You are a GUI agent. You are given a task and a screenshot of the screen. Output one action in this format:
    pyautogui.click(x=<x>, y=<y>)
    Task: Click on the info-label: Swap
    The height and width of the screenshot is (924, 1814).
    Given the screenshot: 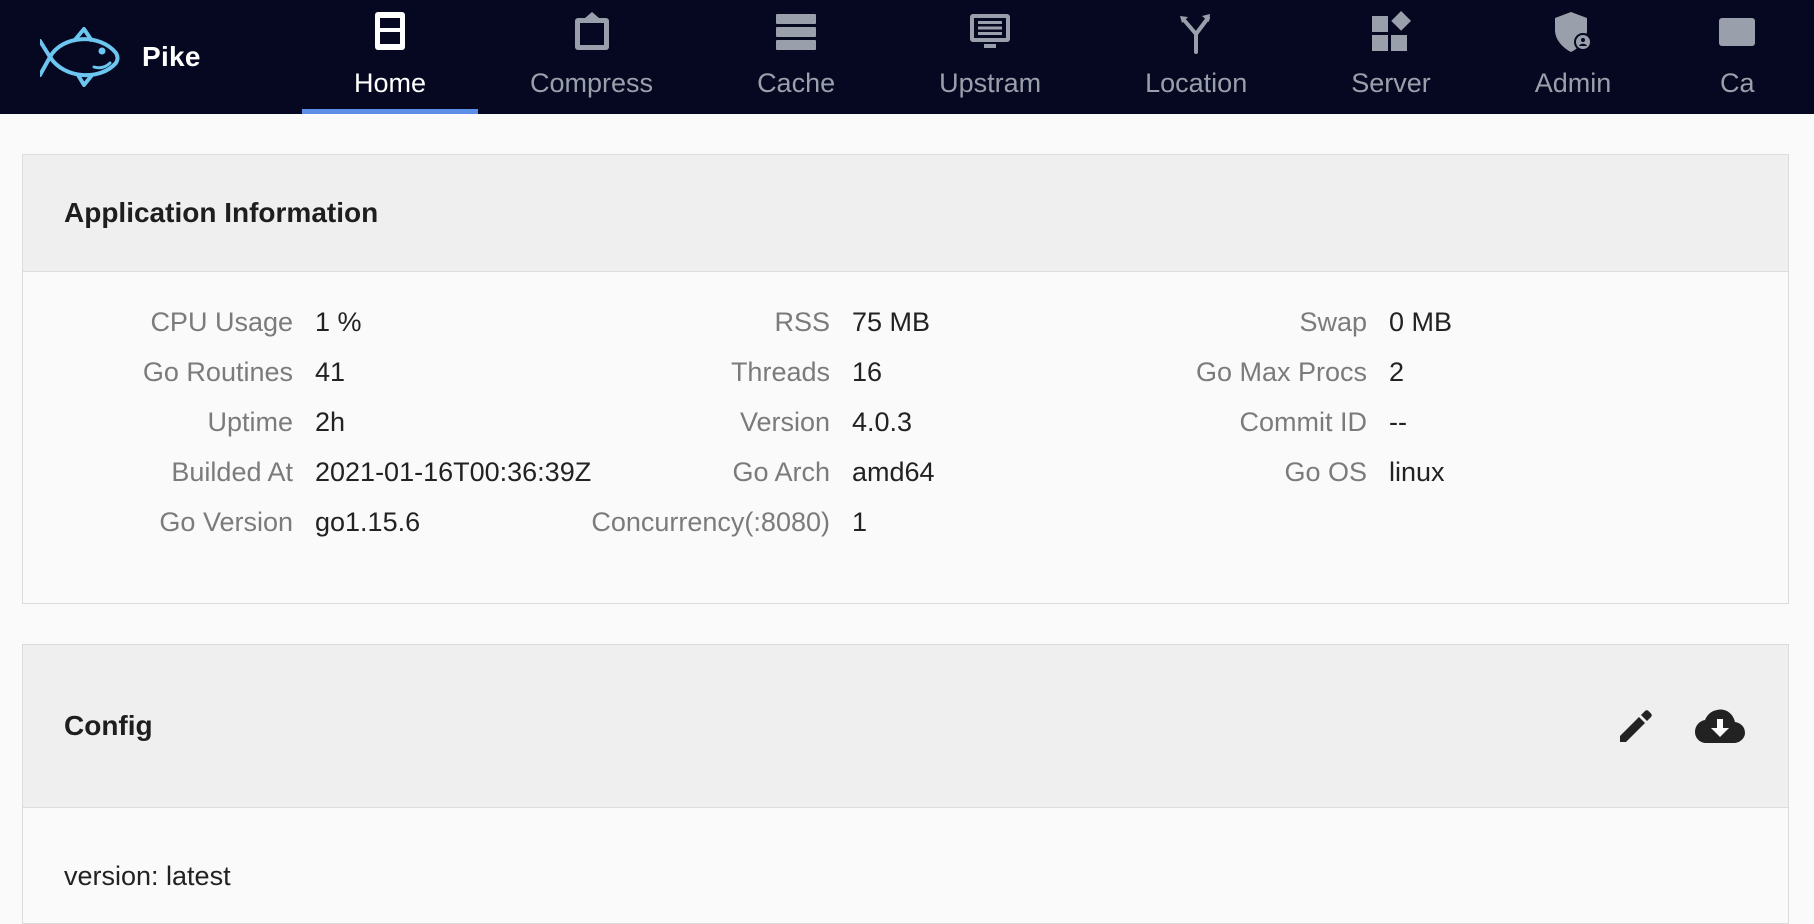 What is the action you would take?
    pyautogui.click(x=1333, y=321)
    